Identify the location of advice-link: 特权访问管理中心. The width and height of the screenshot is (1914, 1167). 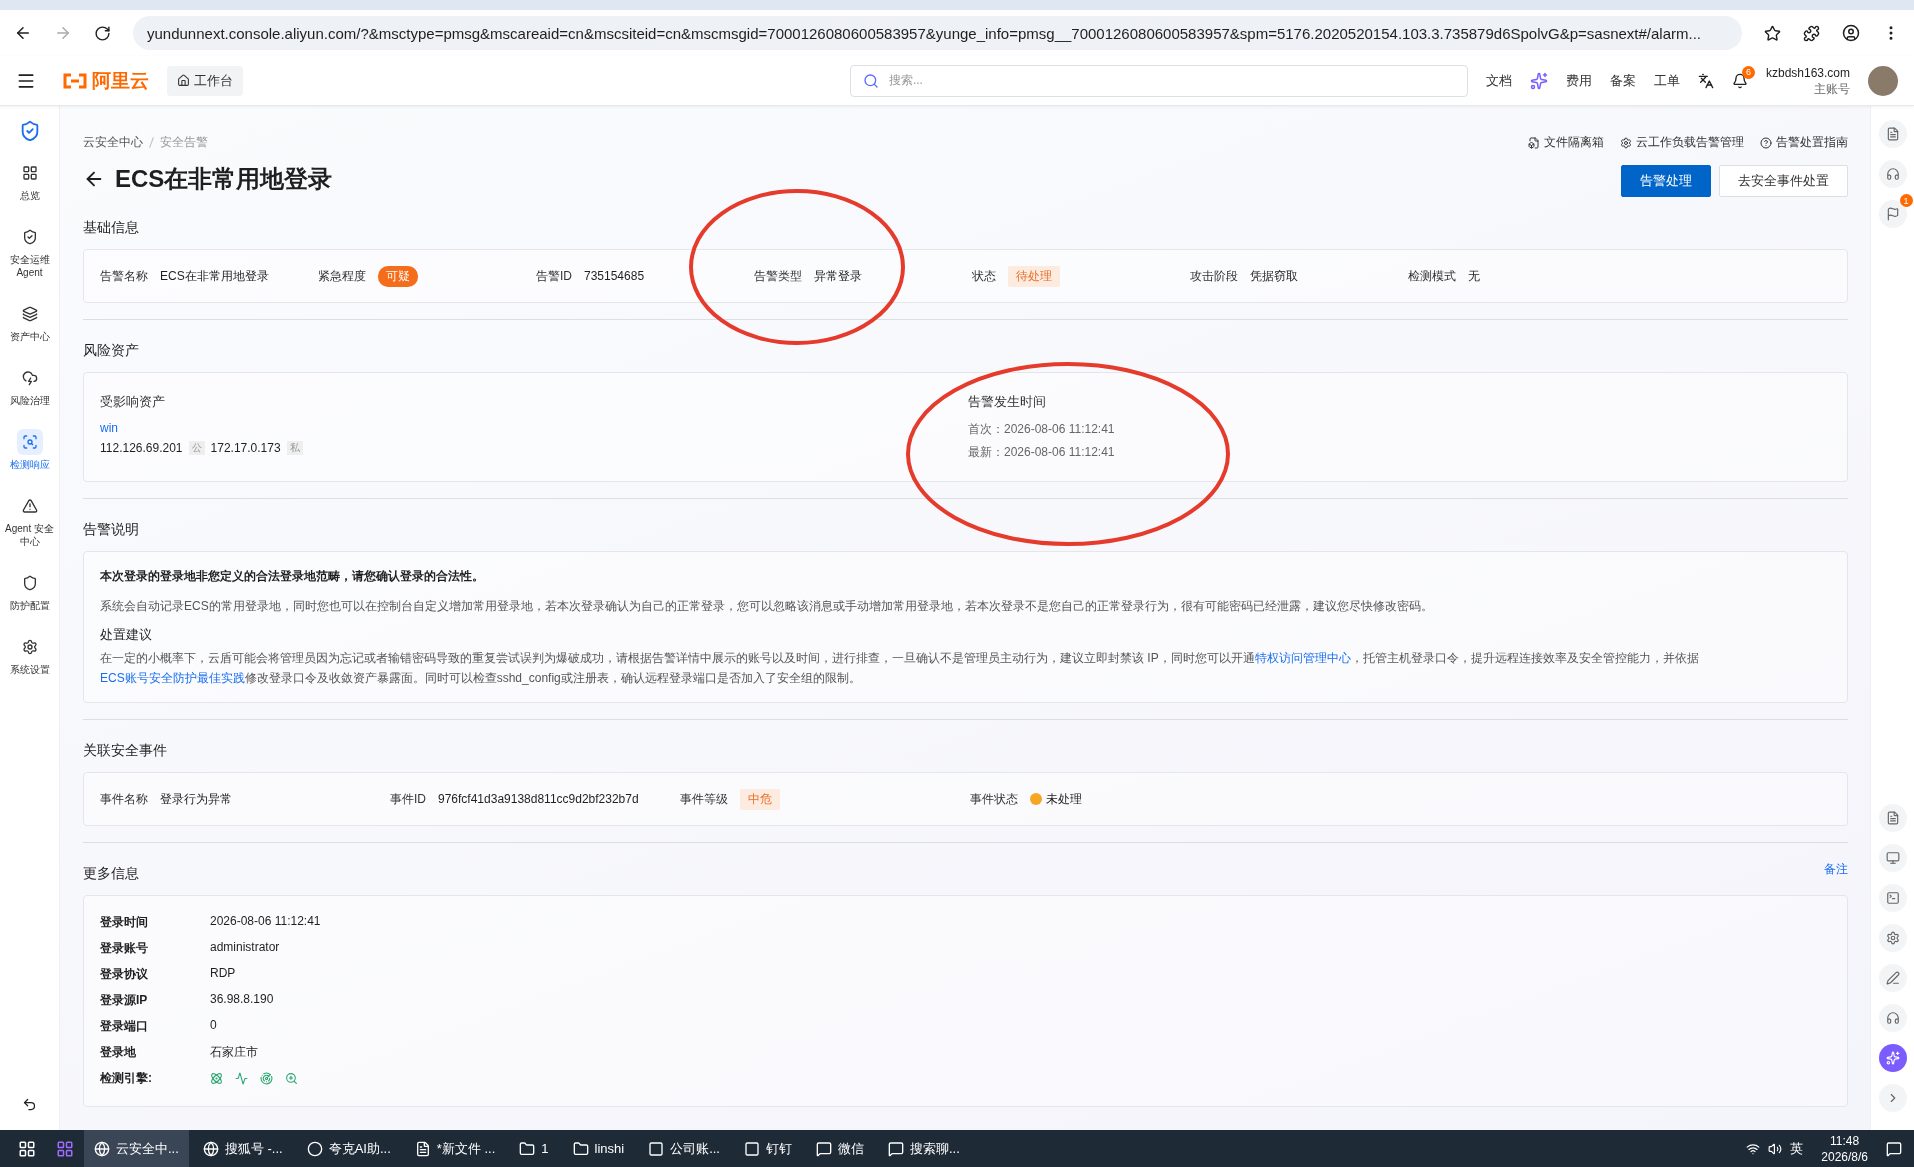
(1302, 658).